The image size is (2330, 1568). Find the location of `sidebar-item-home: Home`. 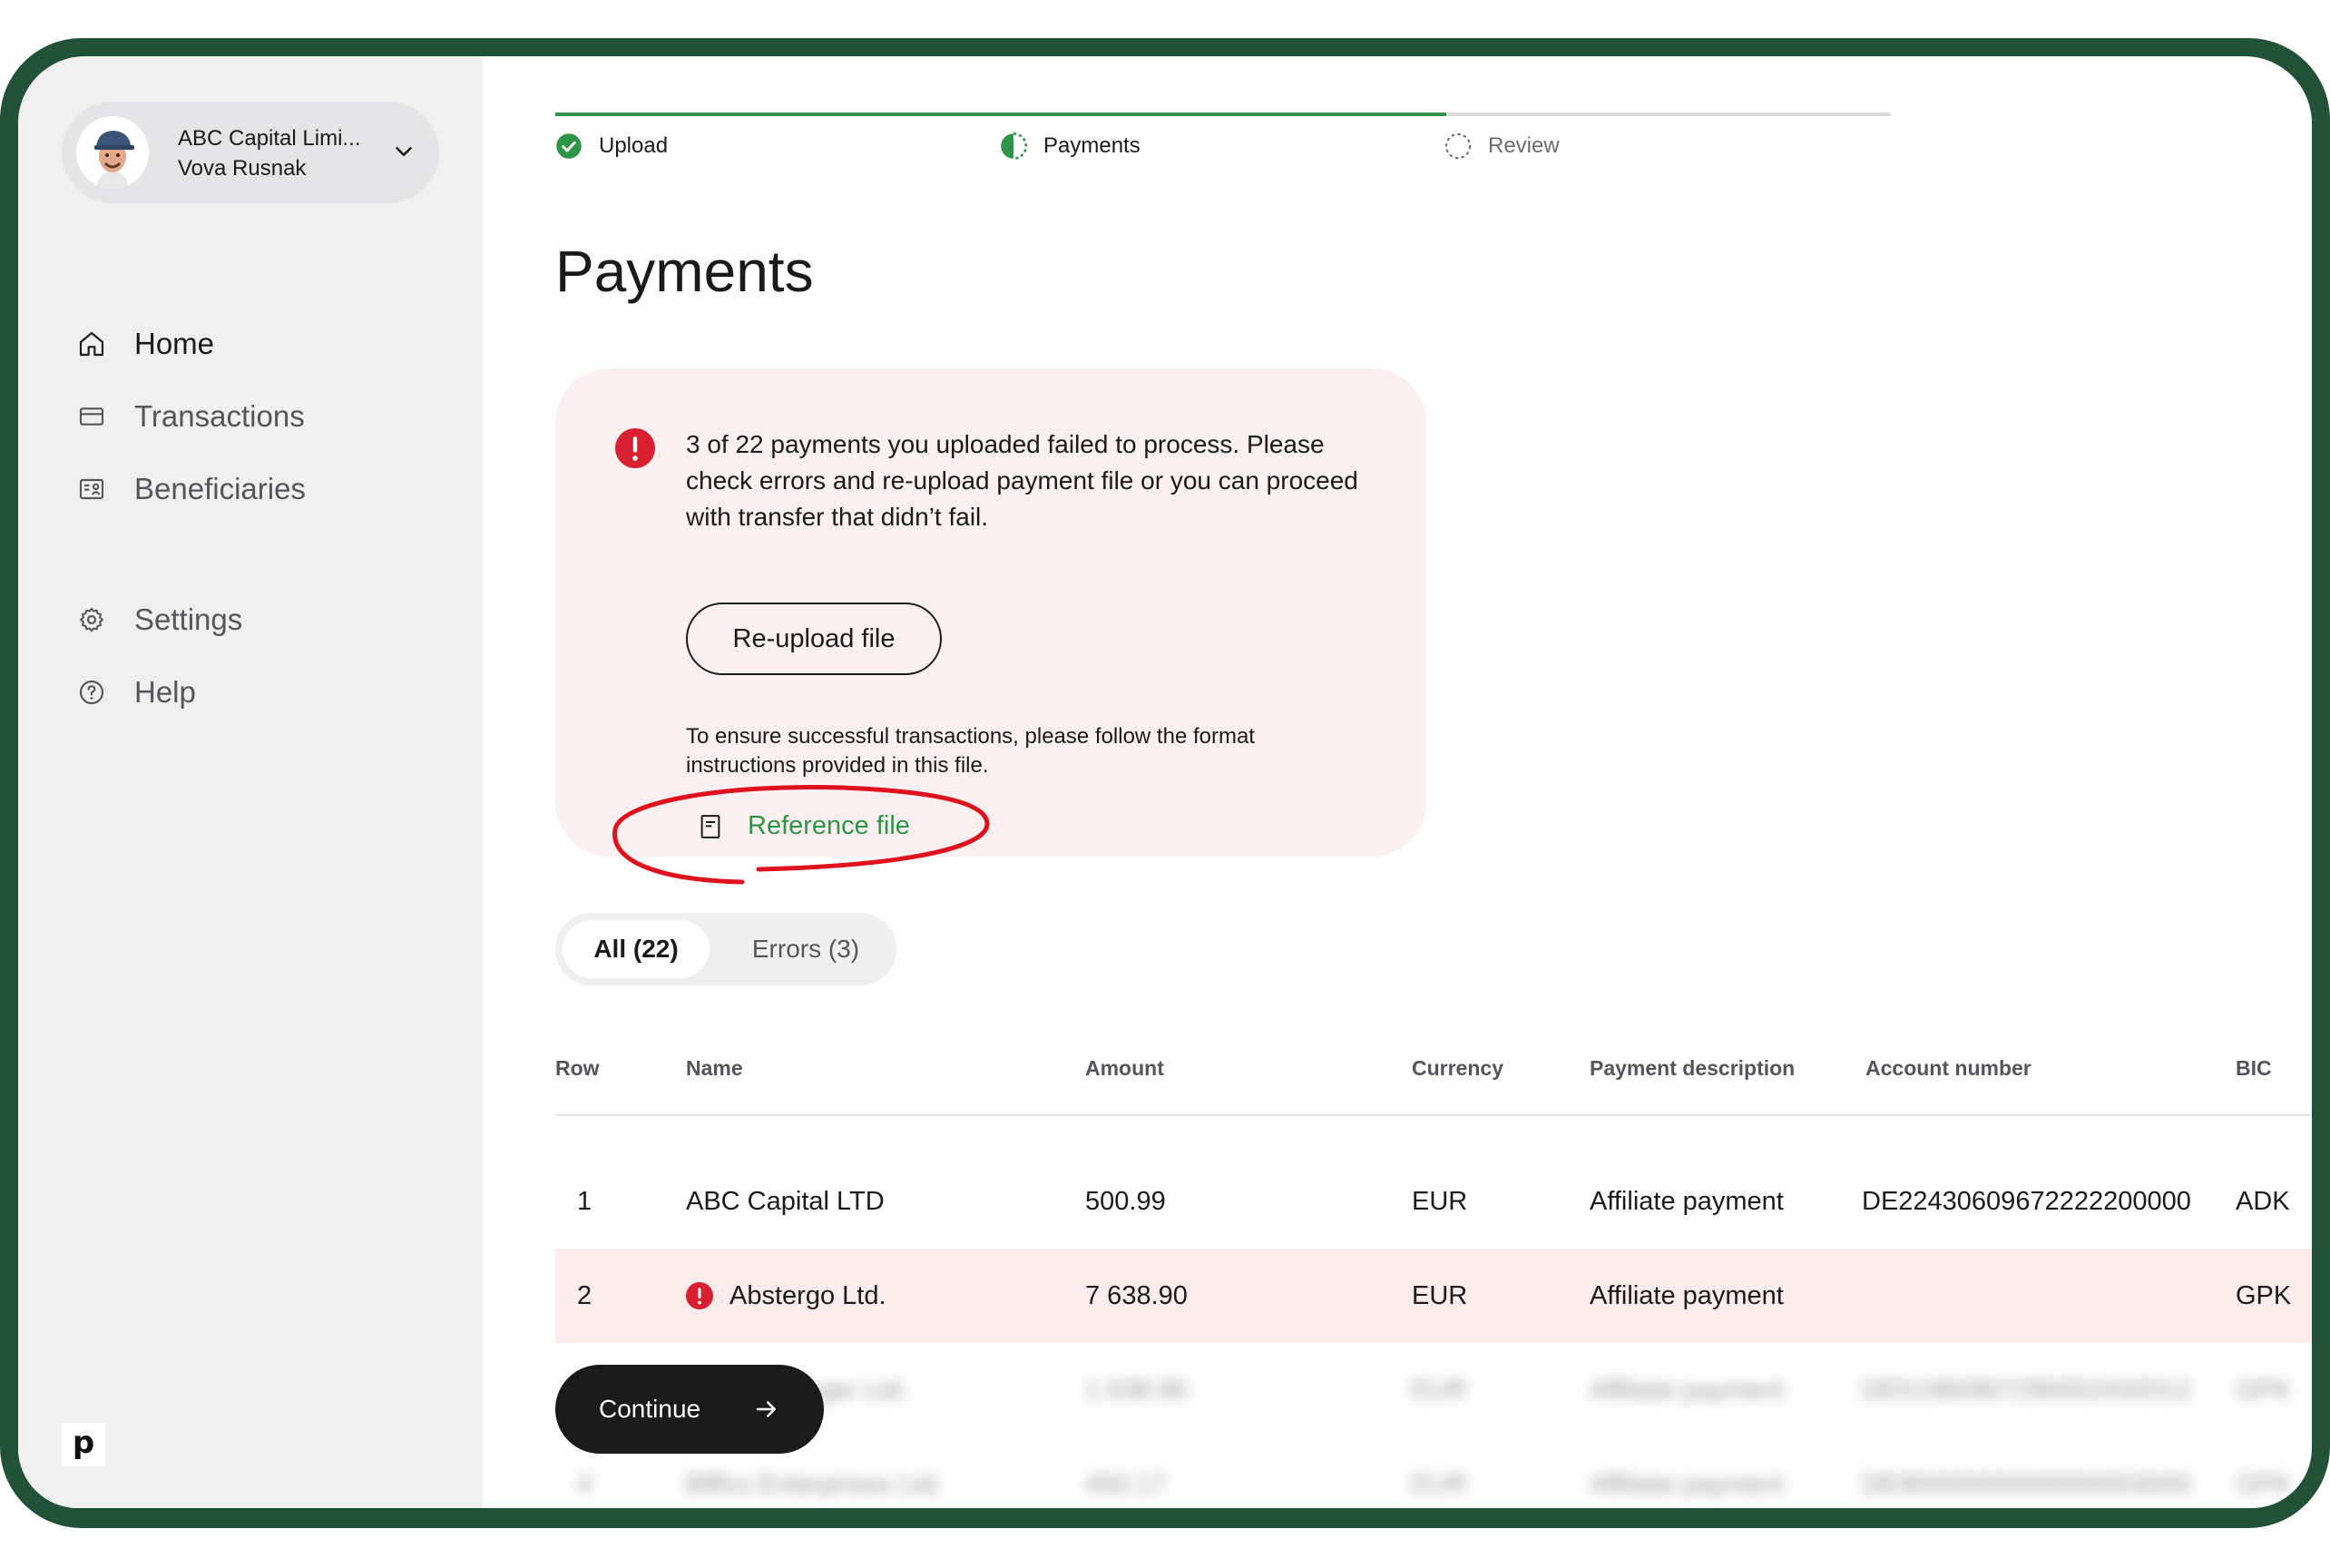

sidebar-item-home: Home is located at coordinates (144, 344).